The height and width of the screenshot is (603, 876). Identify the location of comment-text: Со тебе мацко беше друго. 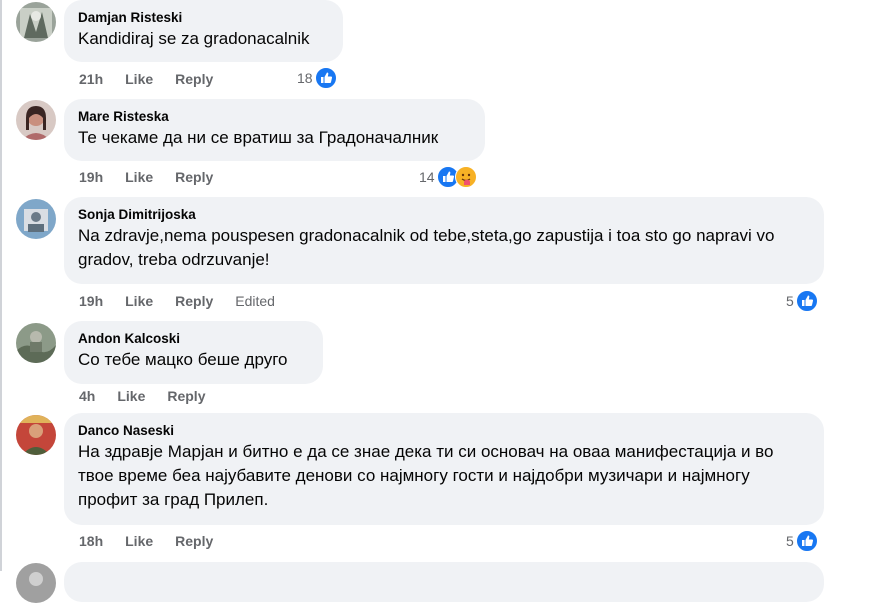
(183, 359).